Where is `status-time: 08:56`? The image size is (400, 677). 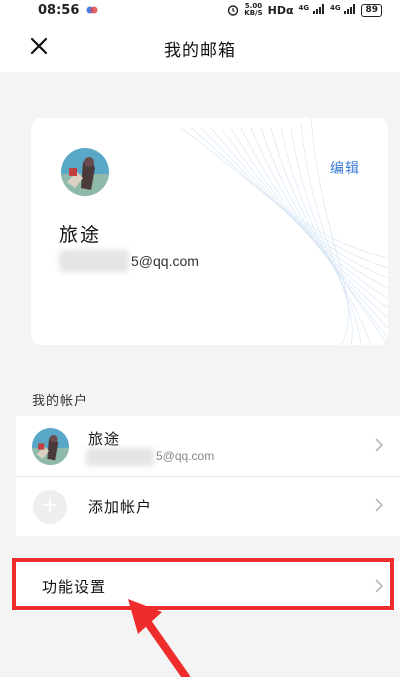 status-time: 08:56 is located at coordinates (59, 10).